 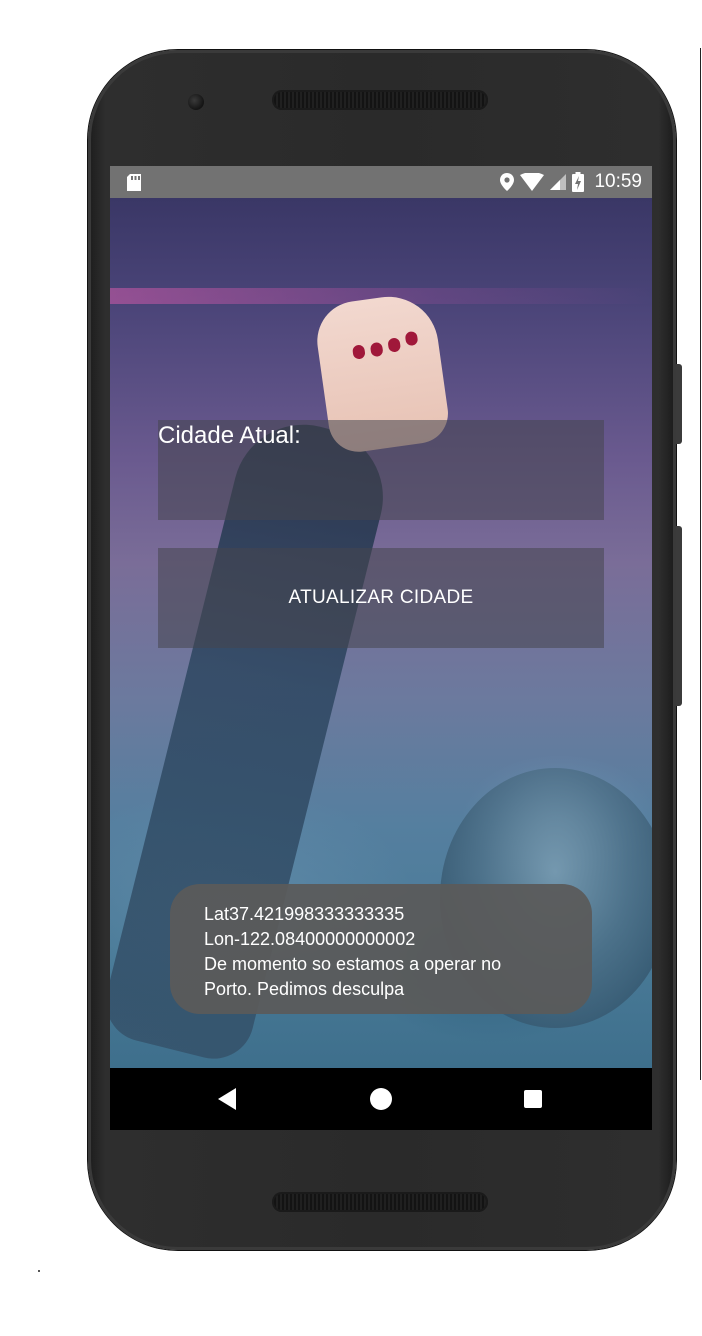 I want to click on wifi-icon, so click(x=532, y=182).